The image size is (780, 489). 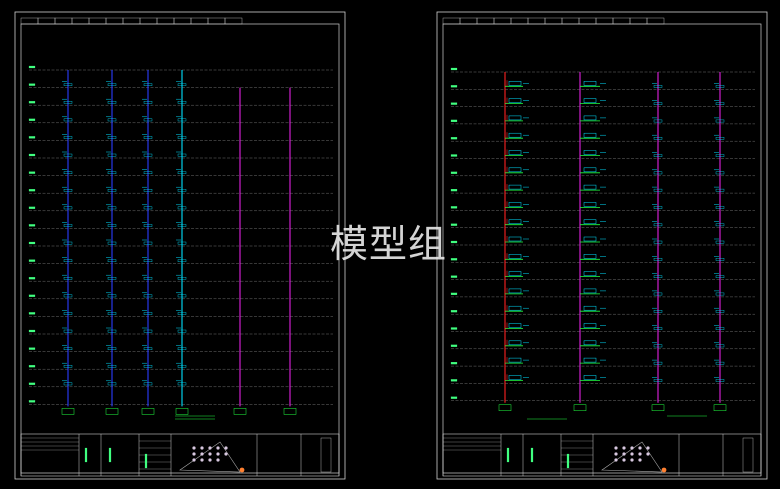 I want to click on bottom-labels, so click(x=195, y=417).